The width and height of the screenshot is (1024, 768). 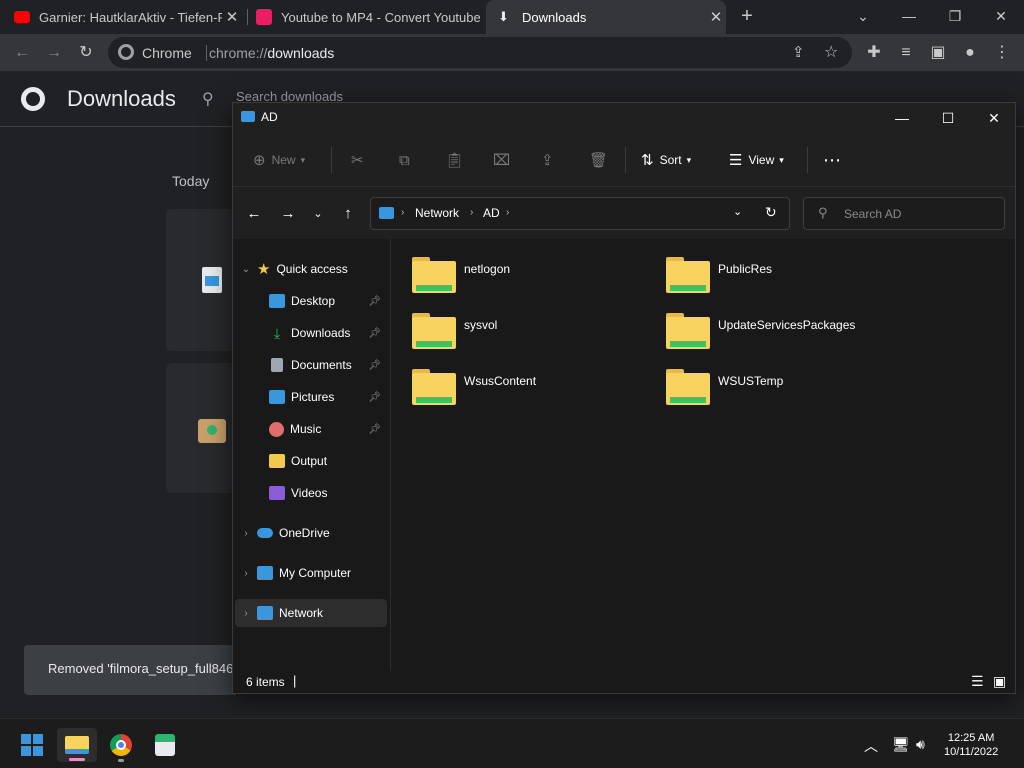 What do you see at coordinates (311, 533) in the screenshot?
I see `sidebar-item-onedrive: › OneDrive` at bounding box center [311, 533].